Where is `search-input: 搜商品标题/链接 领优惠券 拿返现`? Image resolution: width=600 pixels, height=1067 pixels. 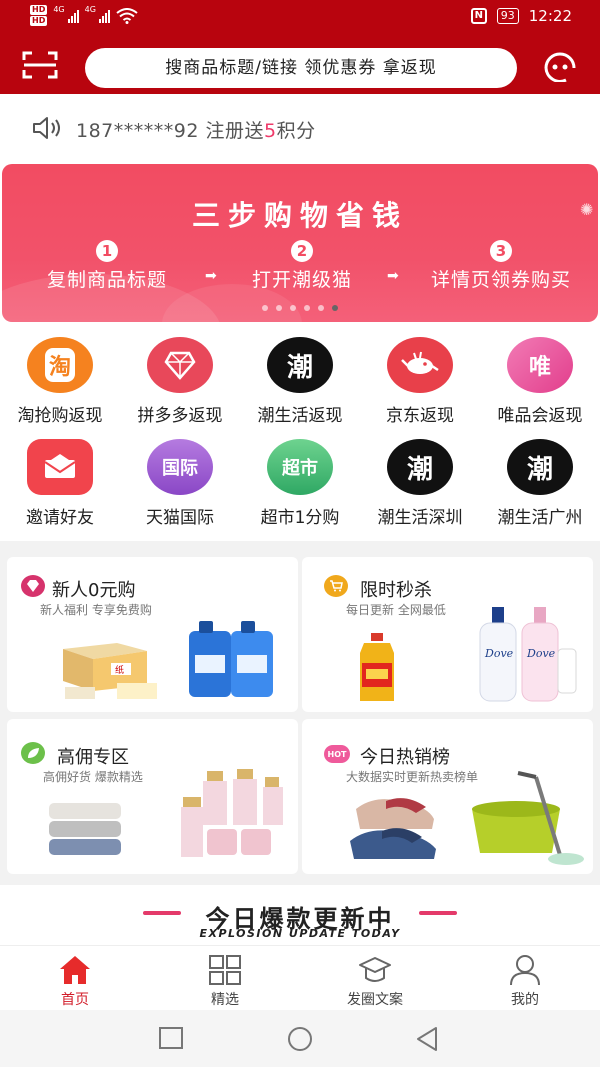 search-input: 搜商品标题/链接 领优惠券 拿返现 is located at coordinates (301, 68).